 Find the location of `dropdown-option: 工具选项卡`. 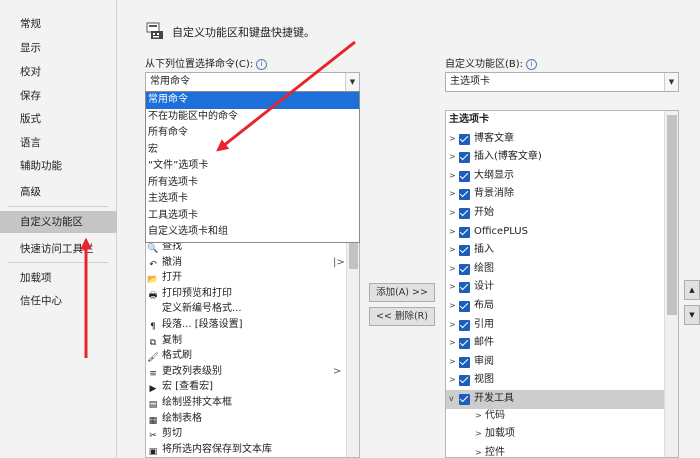

dropdown-option: 工具选项卡 is located at coordinates (252, 216).